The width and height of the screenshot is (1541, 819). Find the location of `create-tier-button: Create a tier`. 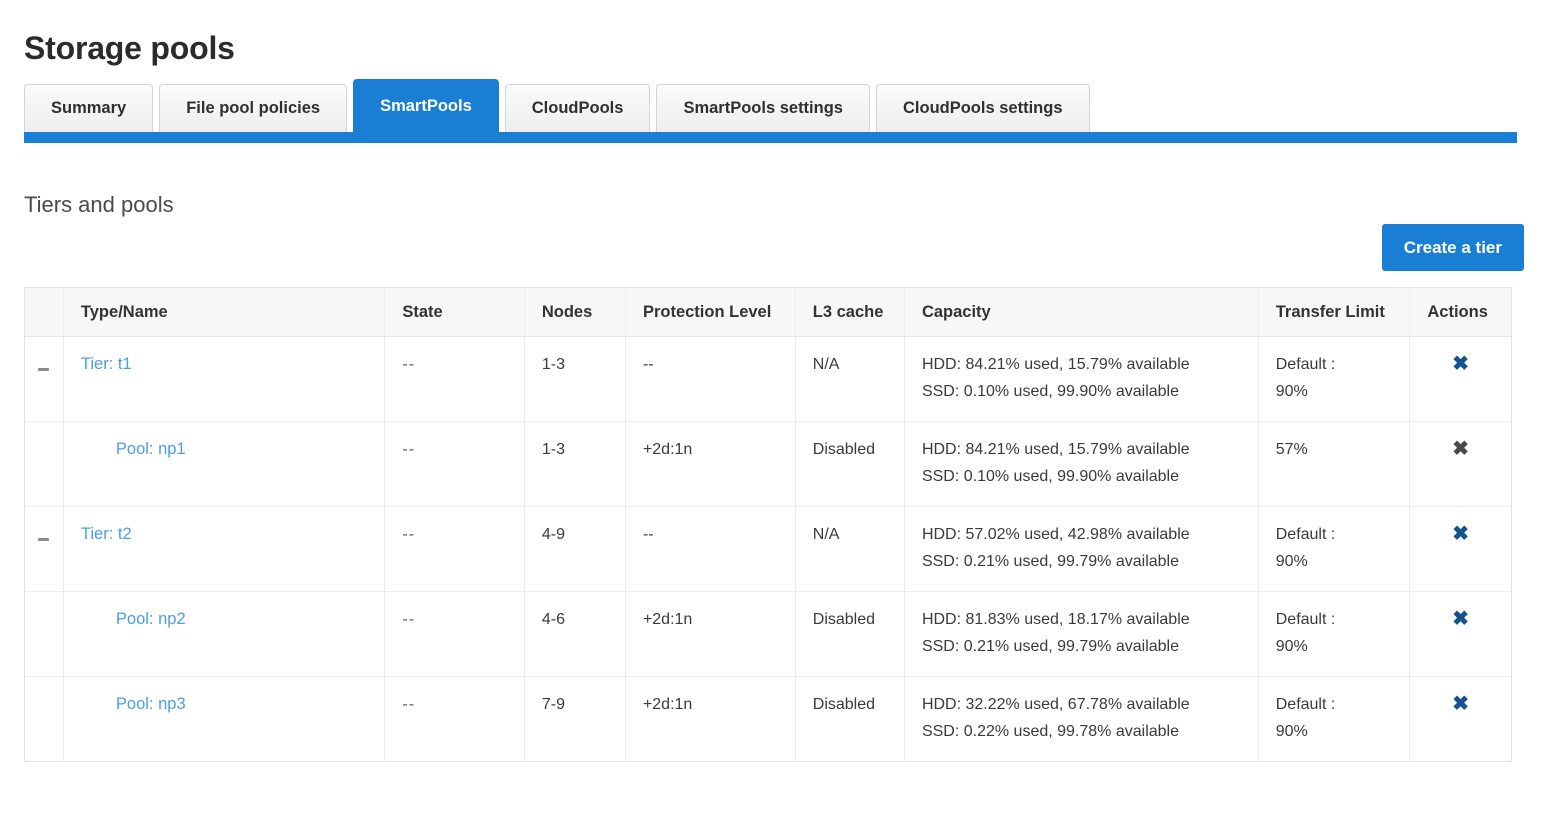

create-tier-button: Create a tier is located at coordinates (1452, 247).